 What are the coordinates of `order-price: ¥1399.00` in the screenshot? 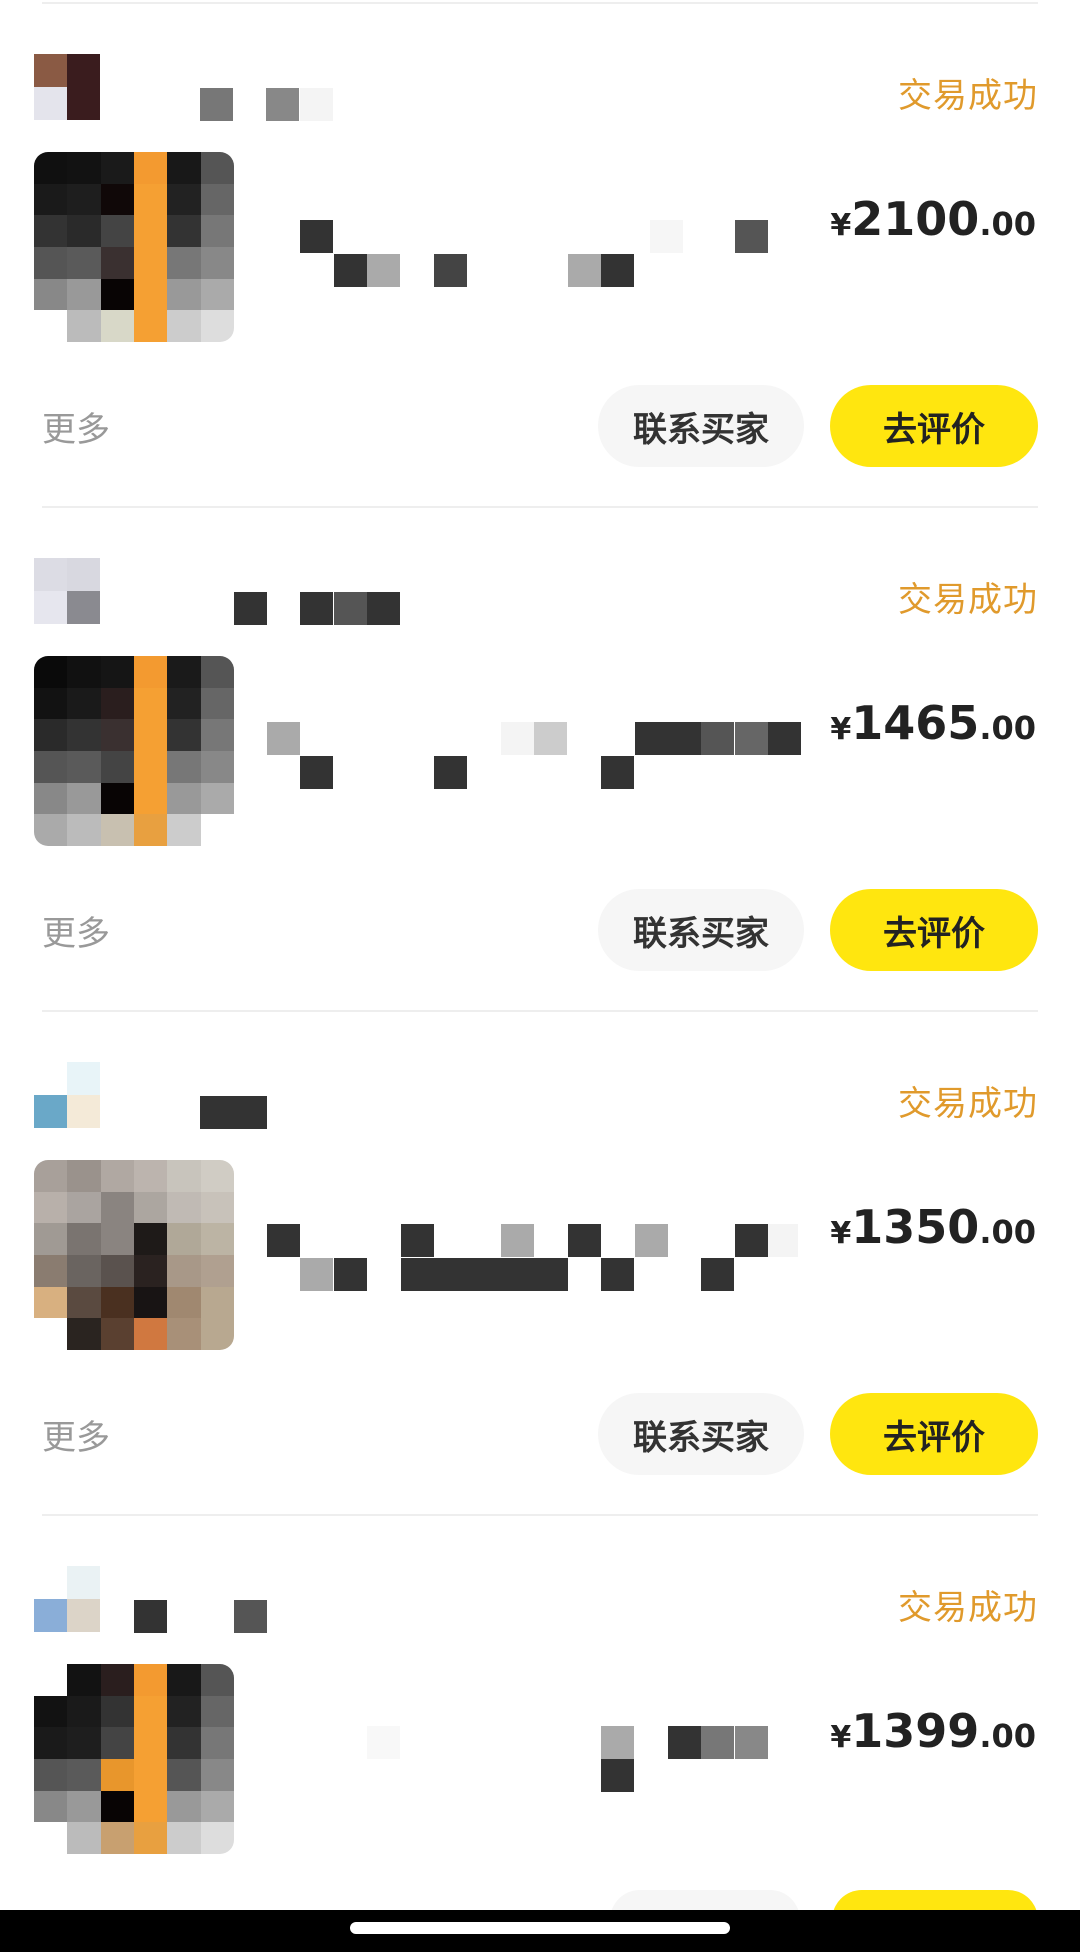 It's located at (933, 1731).